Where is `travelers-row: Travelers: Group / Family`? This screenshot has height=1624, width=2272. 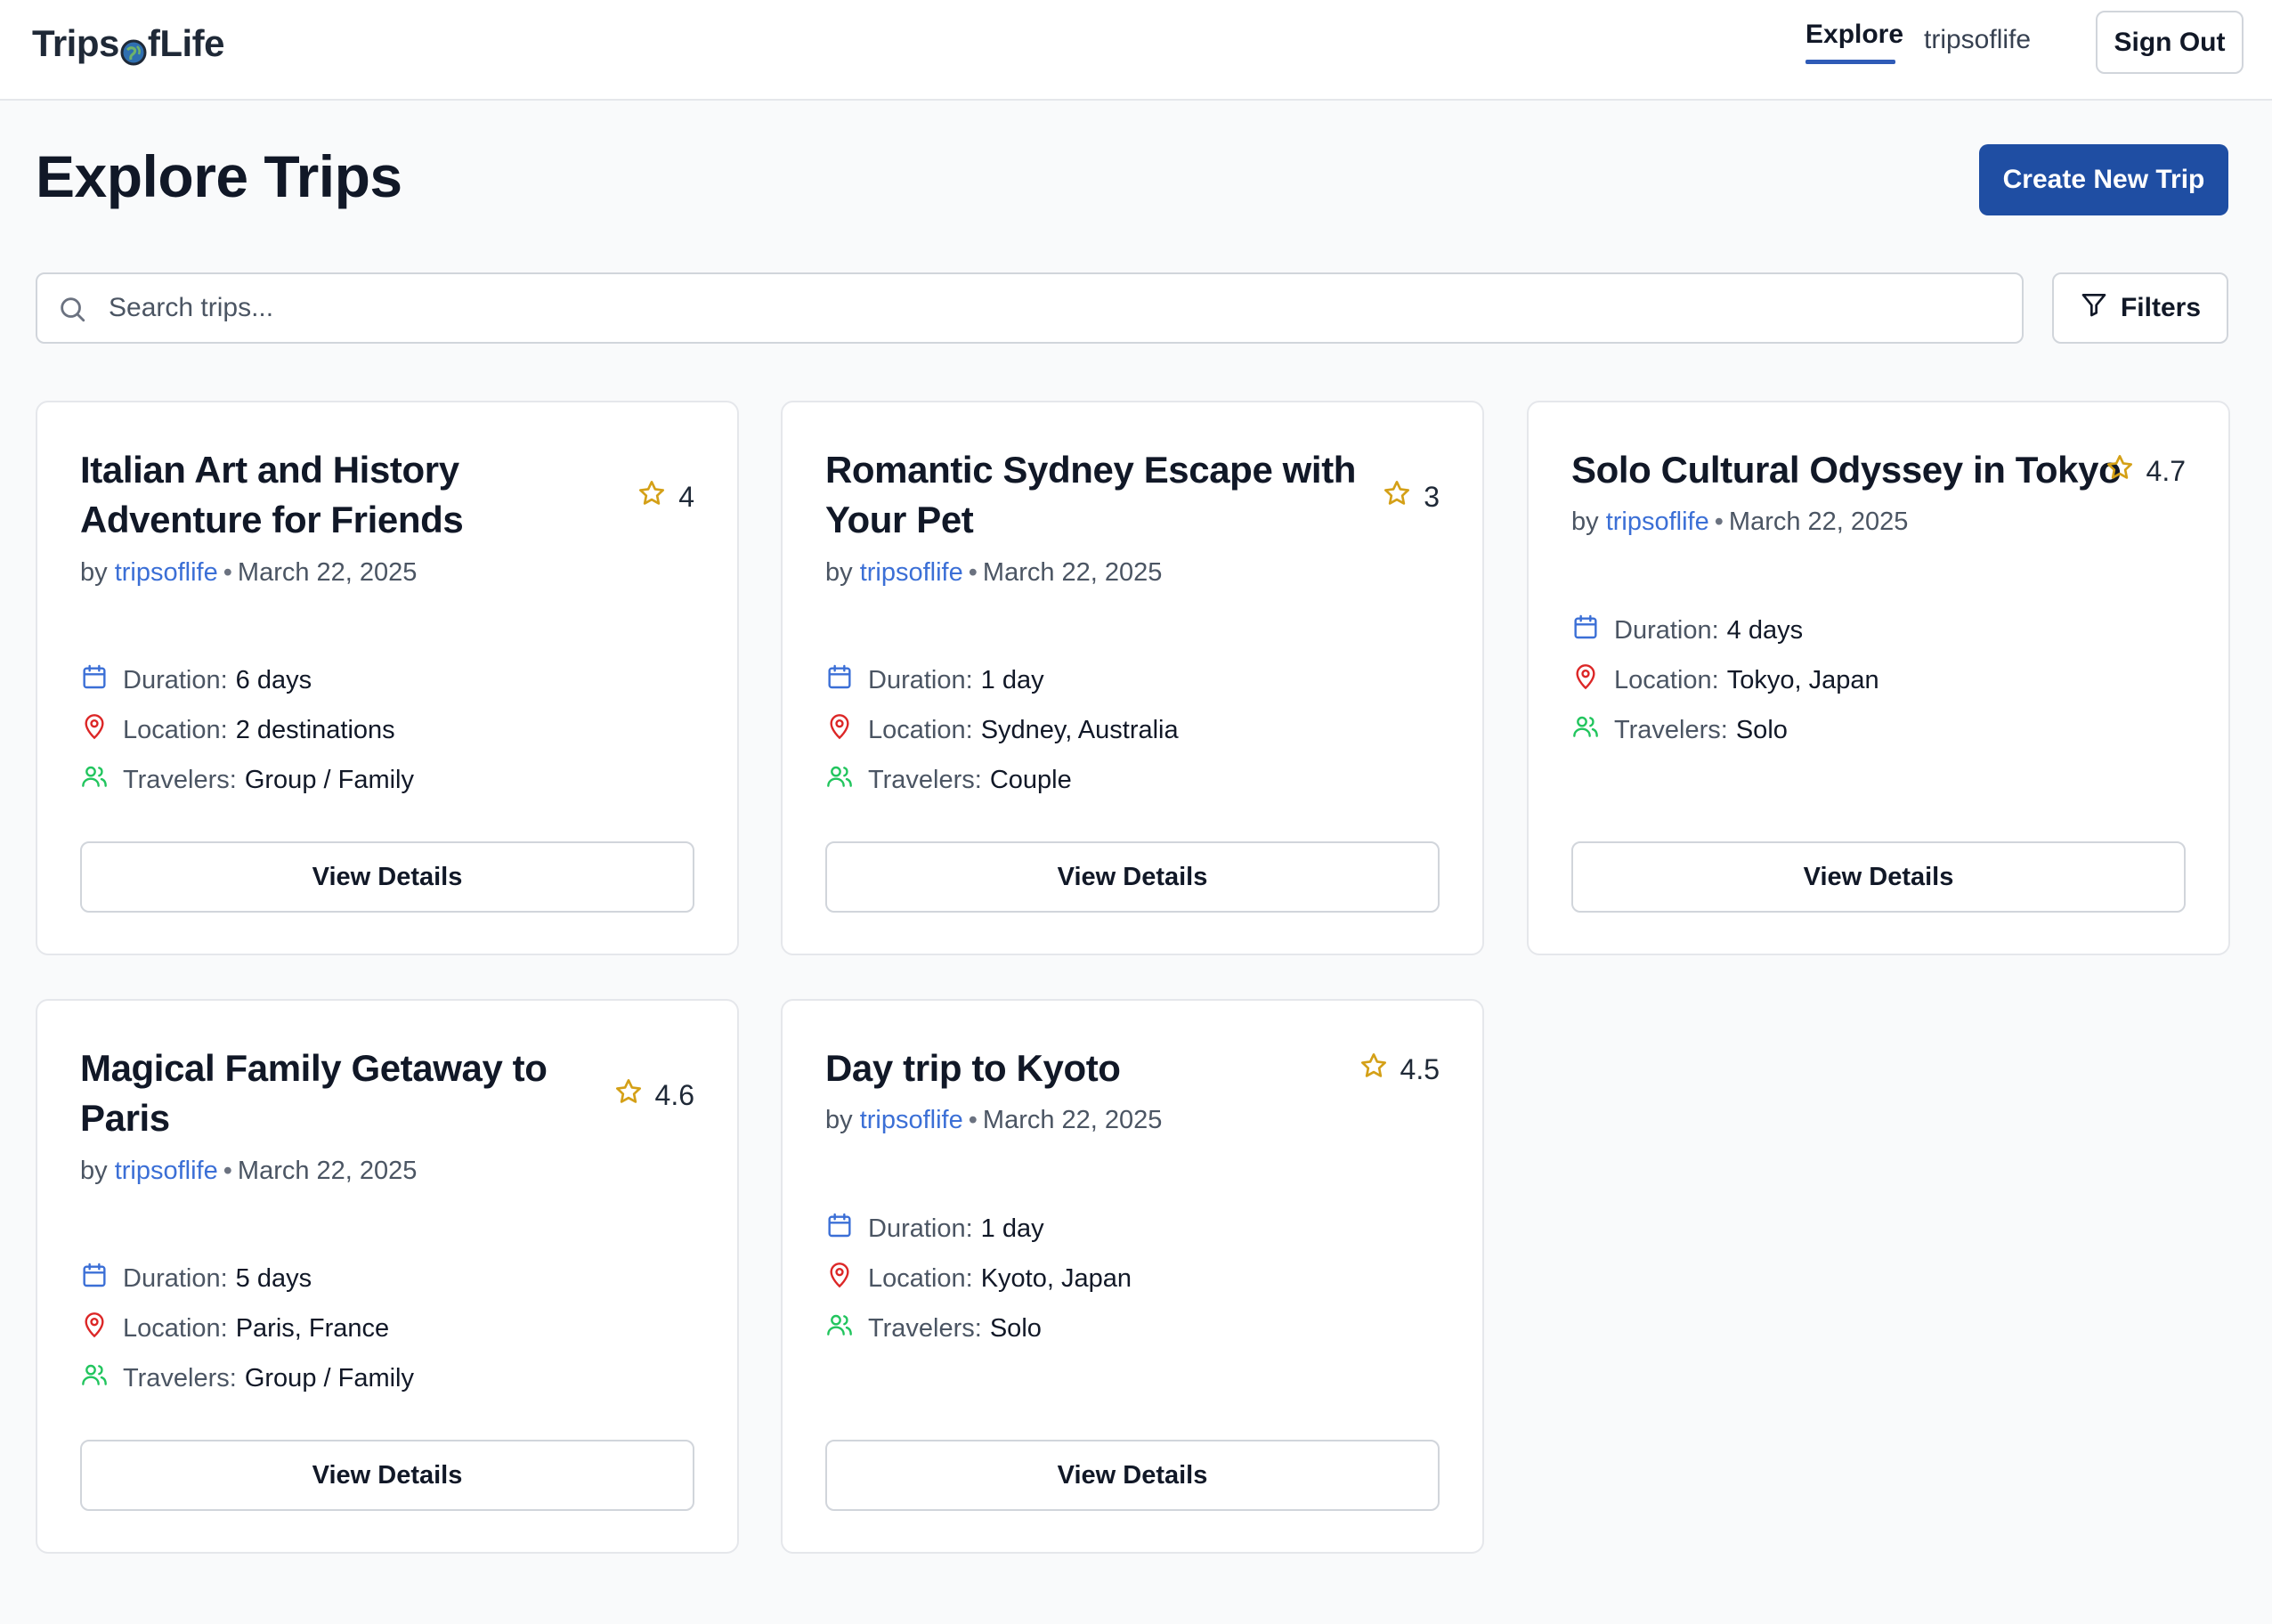
travelers-row: Travelers: Group / Family is located at coordinates (247, 780).